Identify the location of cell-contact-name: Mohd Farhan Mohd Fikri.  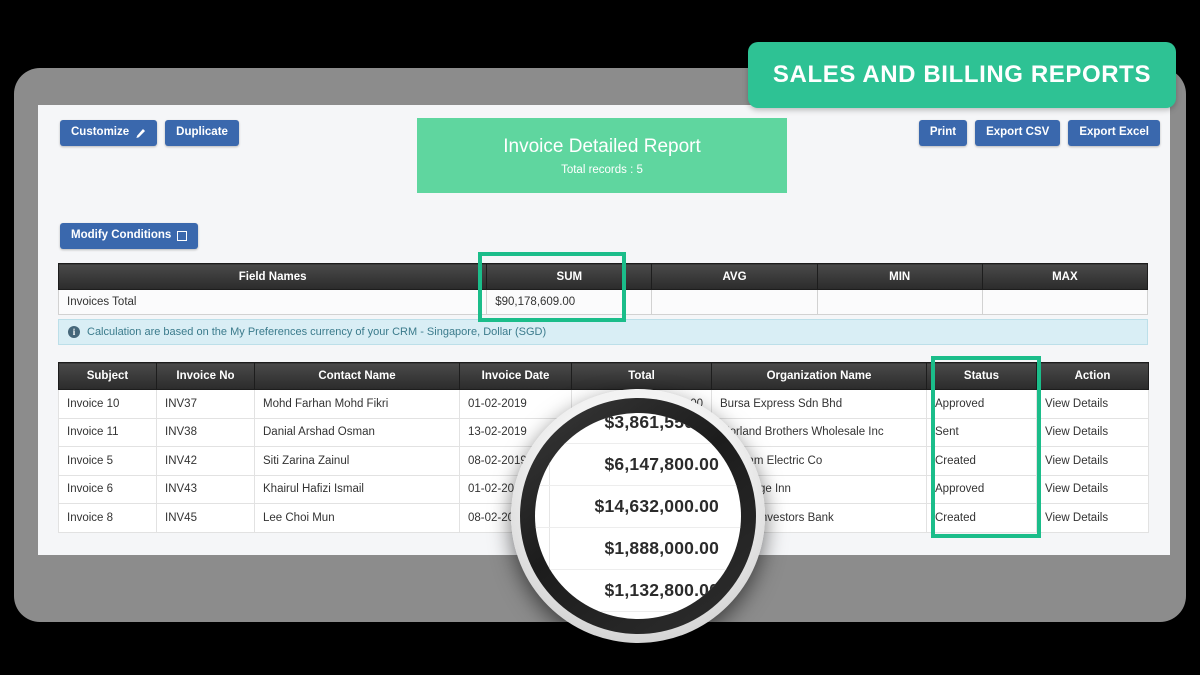
(357, 404).